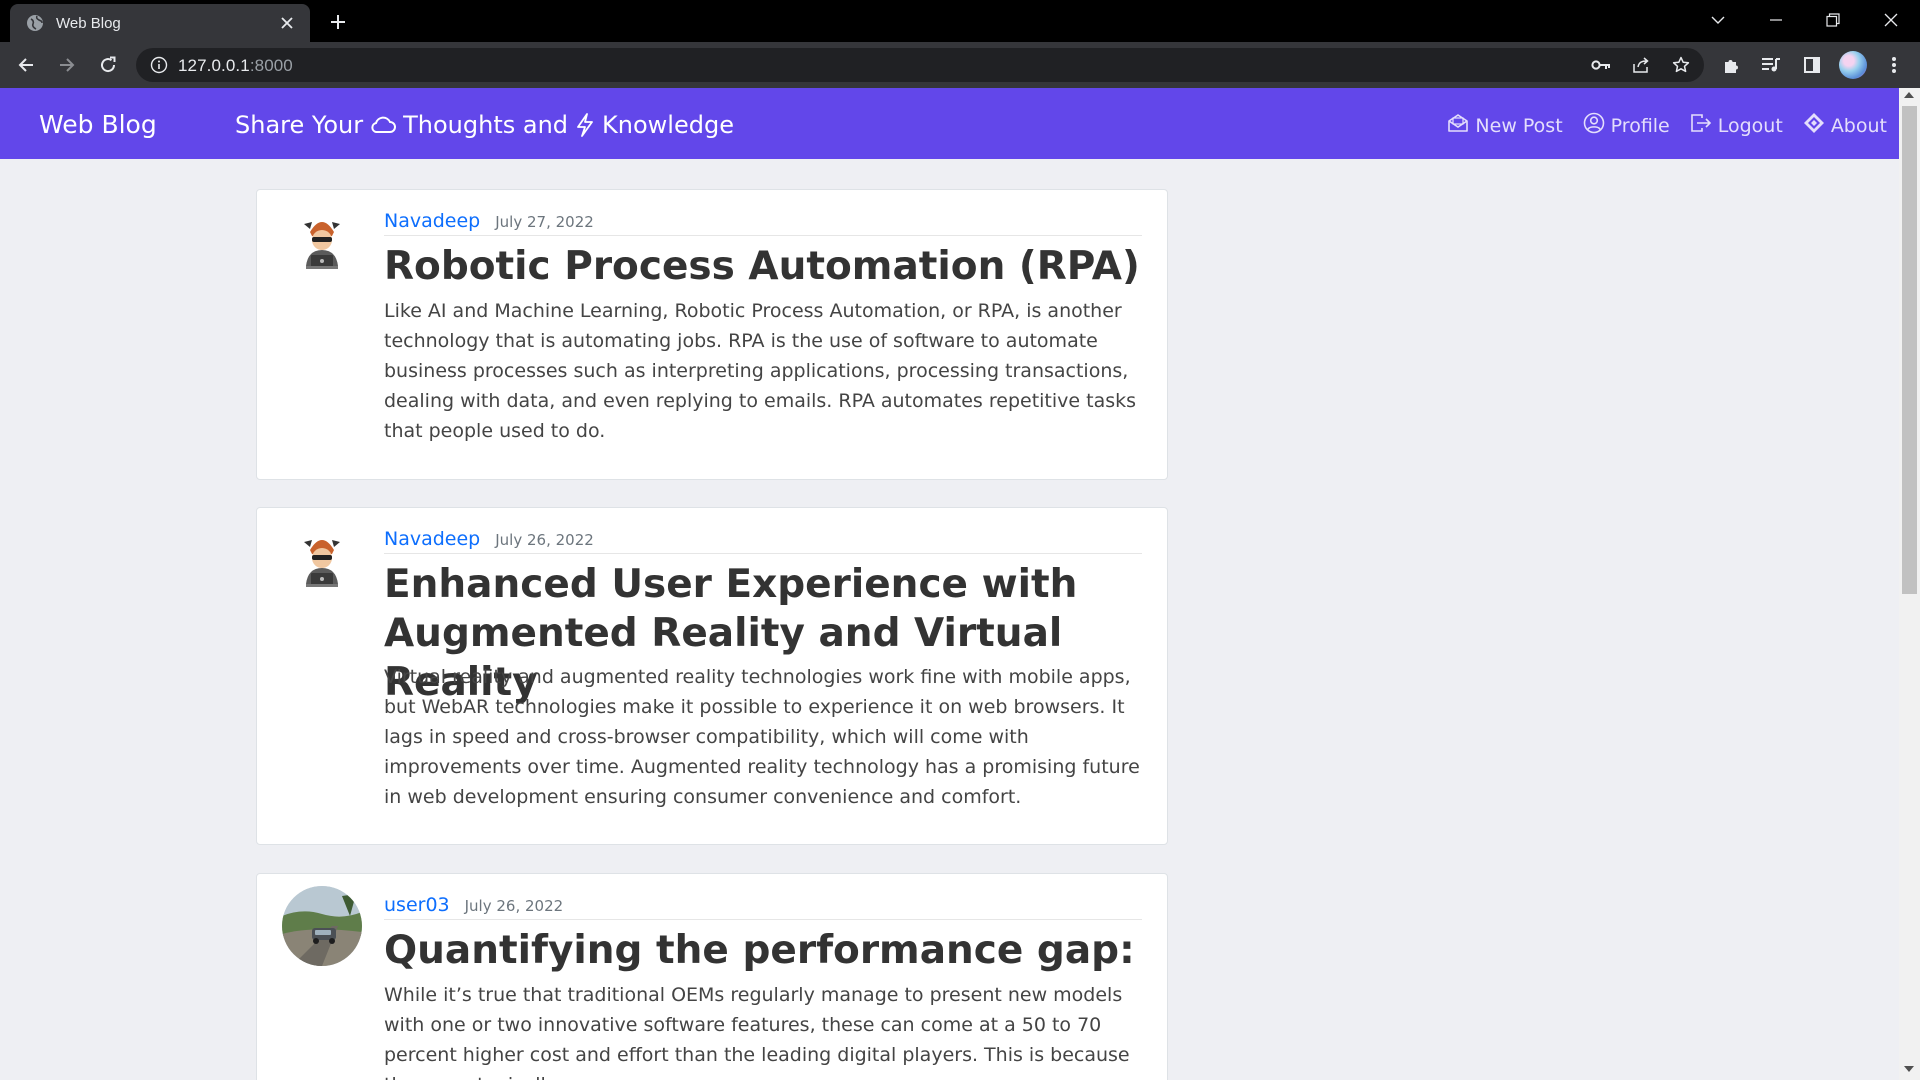 The height and width of the screenshot is (1080, 1920). I want to click on lightning-icon, so click(585, 125).